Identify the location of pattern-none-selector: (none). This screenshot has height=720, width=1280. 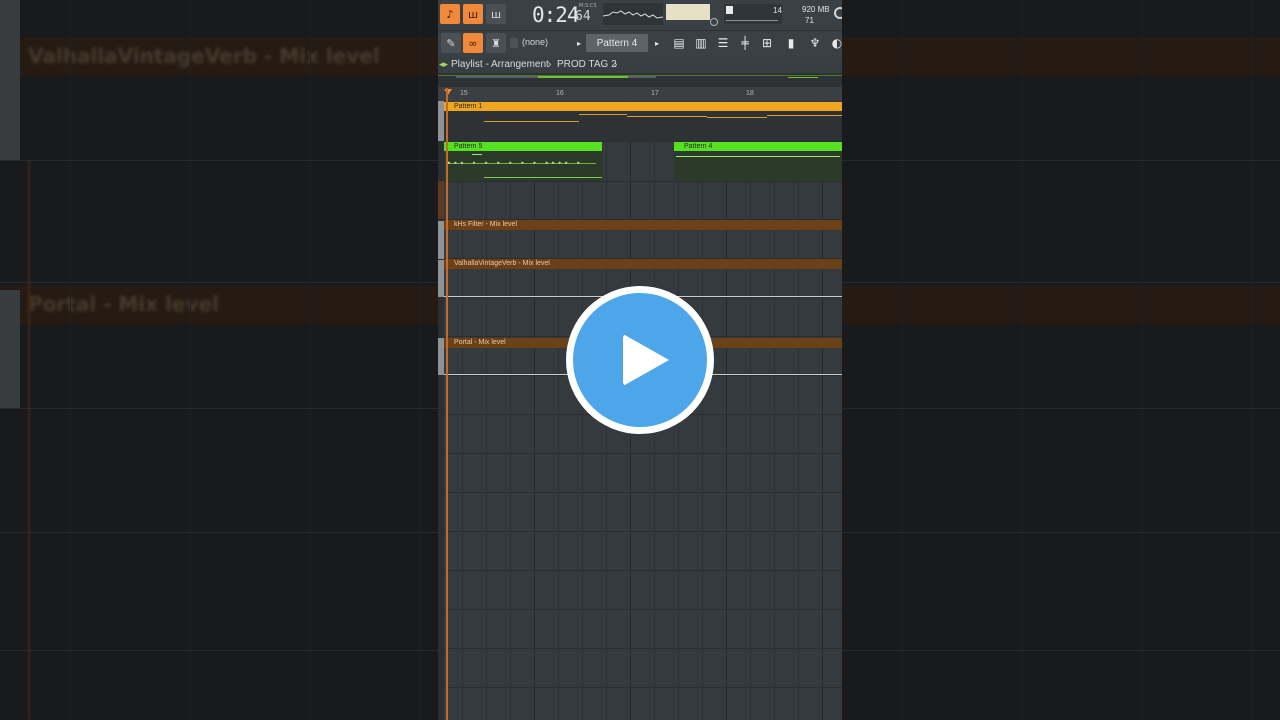
(535, 42).